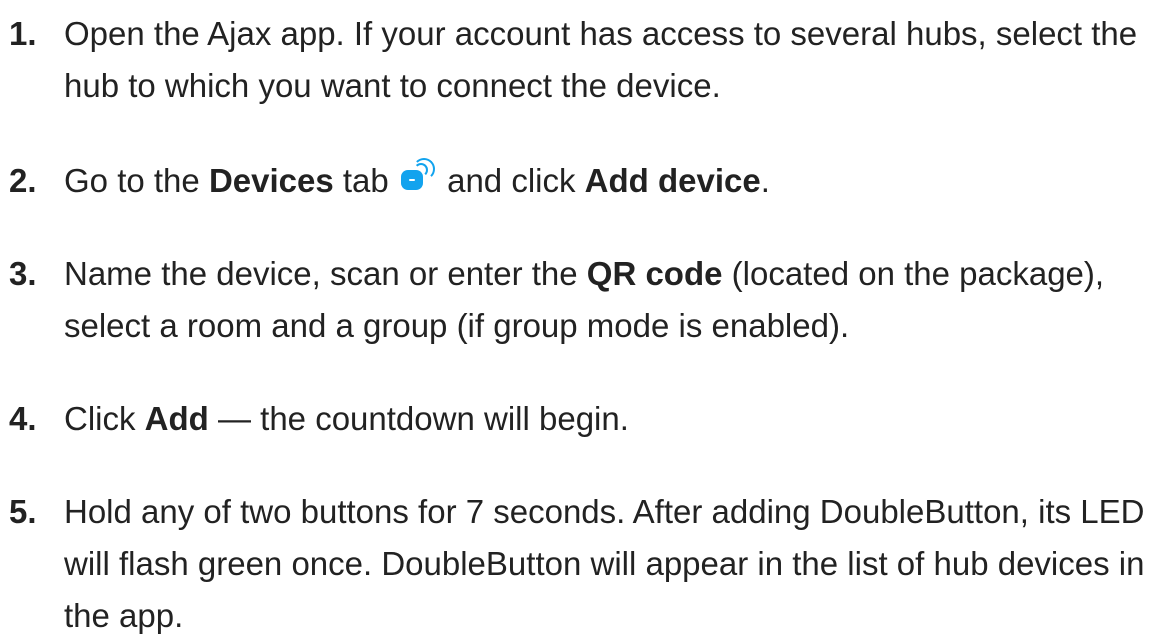 This screenshot has height=643, width=1160. What do you see at coordinates (23, 511) in the screenshot?
I see `step-number: 5.` at bounding box center [23, 511].